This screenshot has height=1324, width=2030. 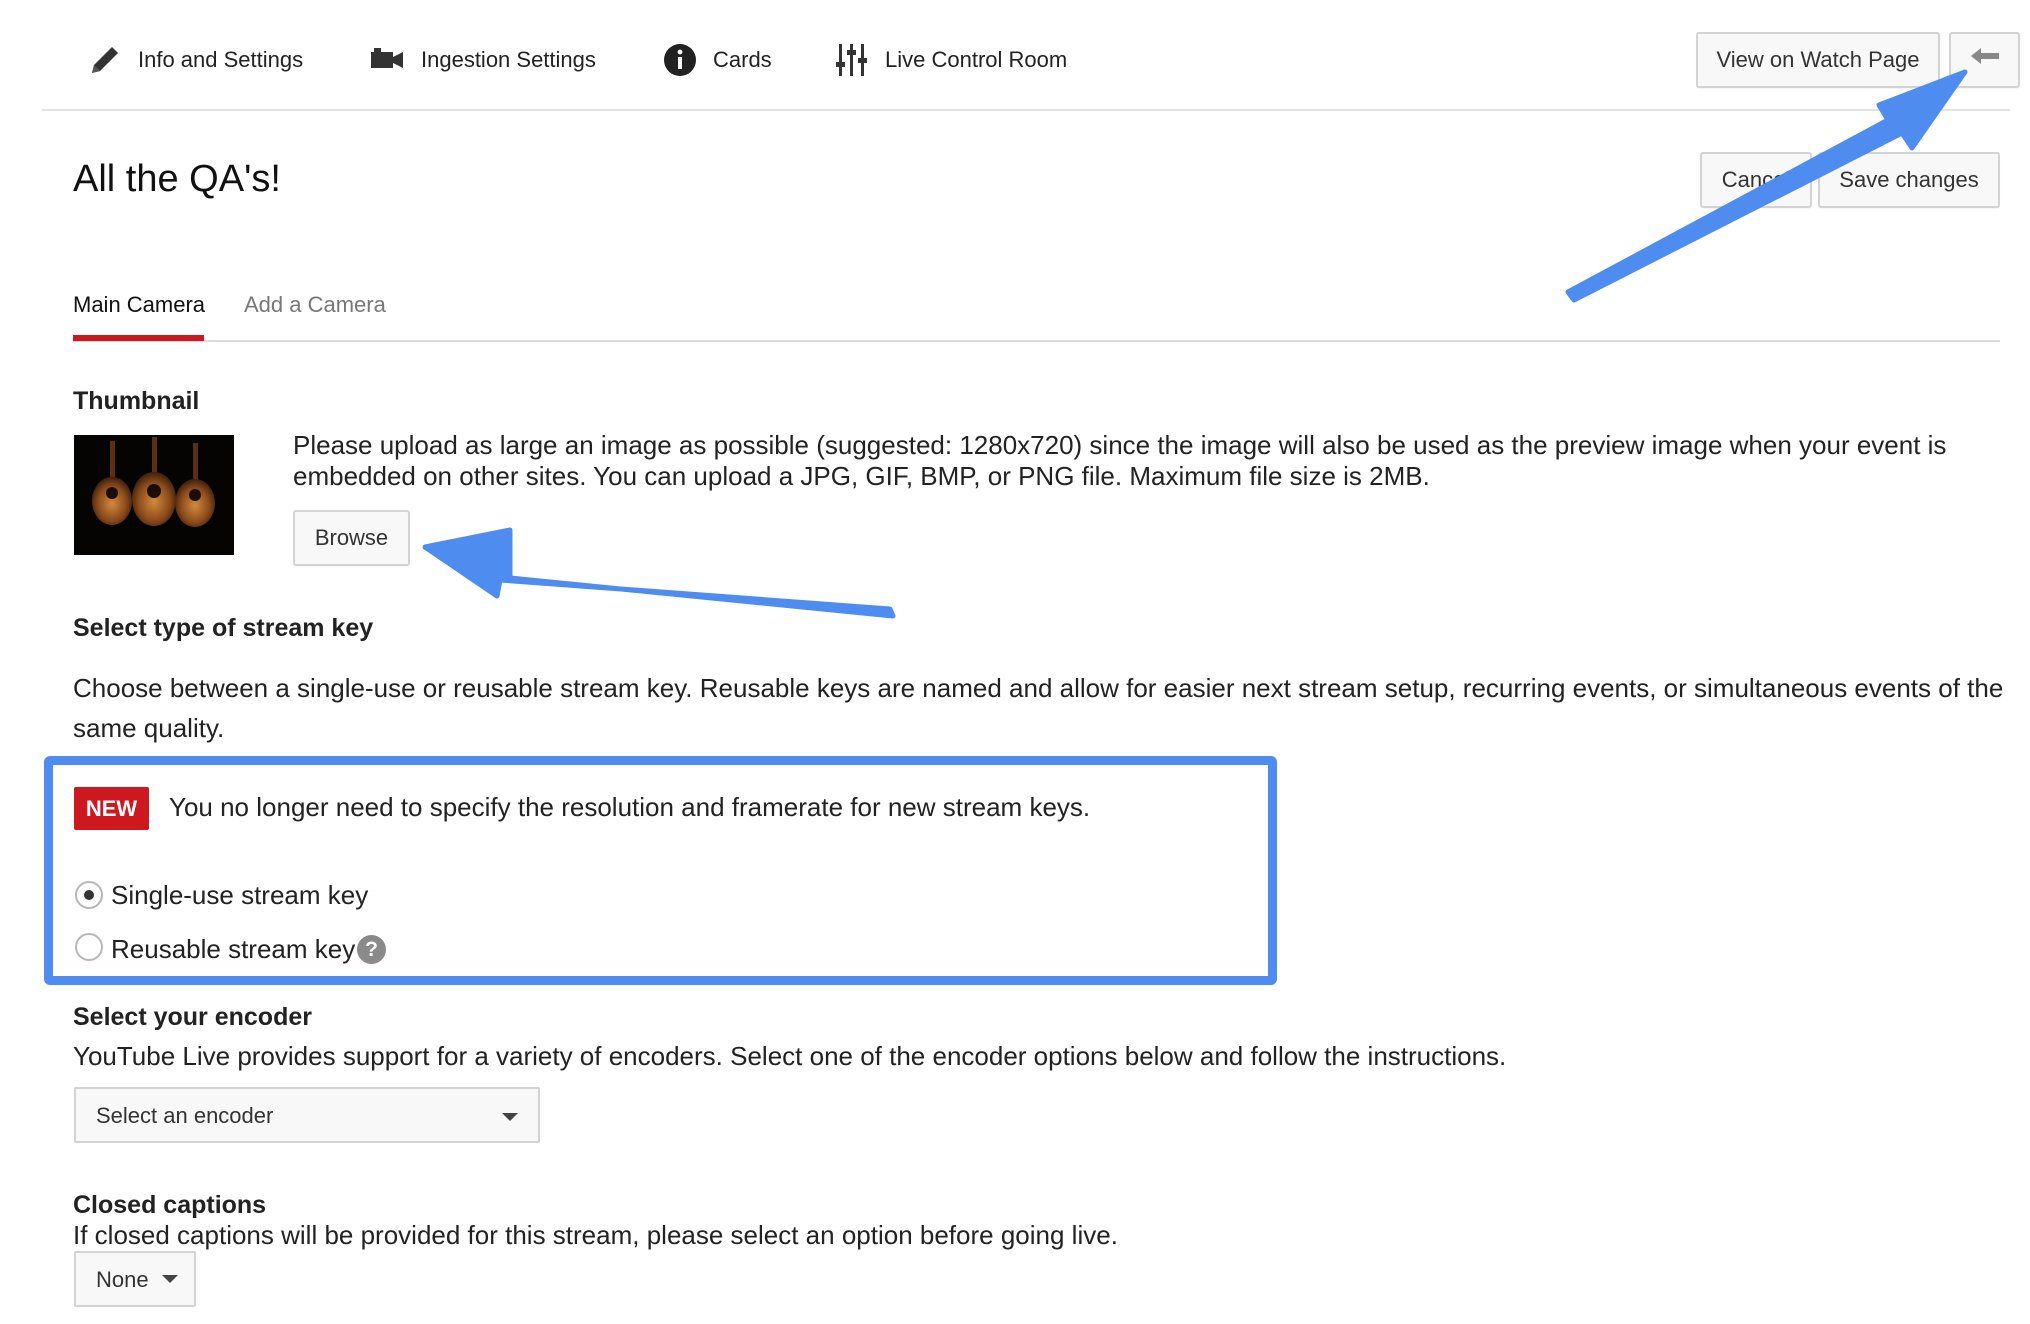 What do you see at coordinates (139, 305) in the screenshot?
I see `tab-main-camera: Main Camera` at bounding box center [139, 305].